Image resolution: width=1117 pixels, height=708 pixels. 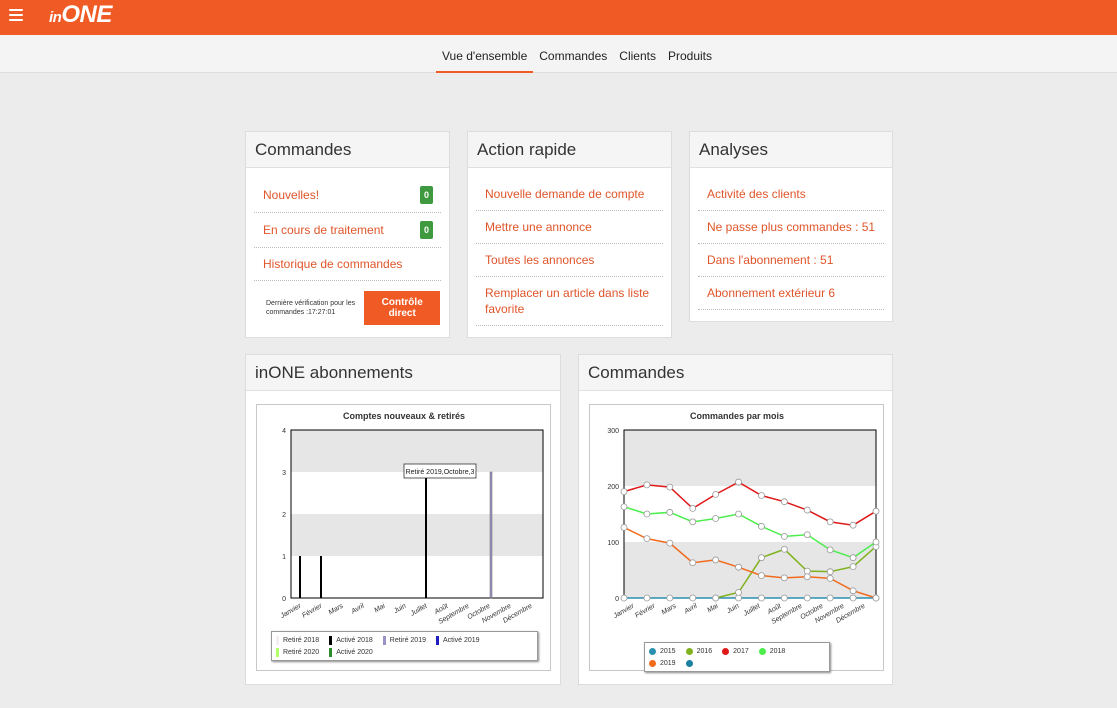 I want to click on orders-panel-title: Commandes, so click(x=347, y=150).